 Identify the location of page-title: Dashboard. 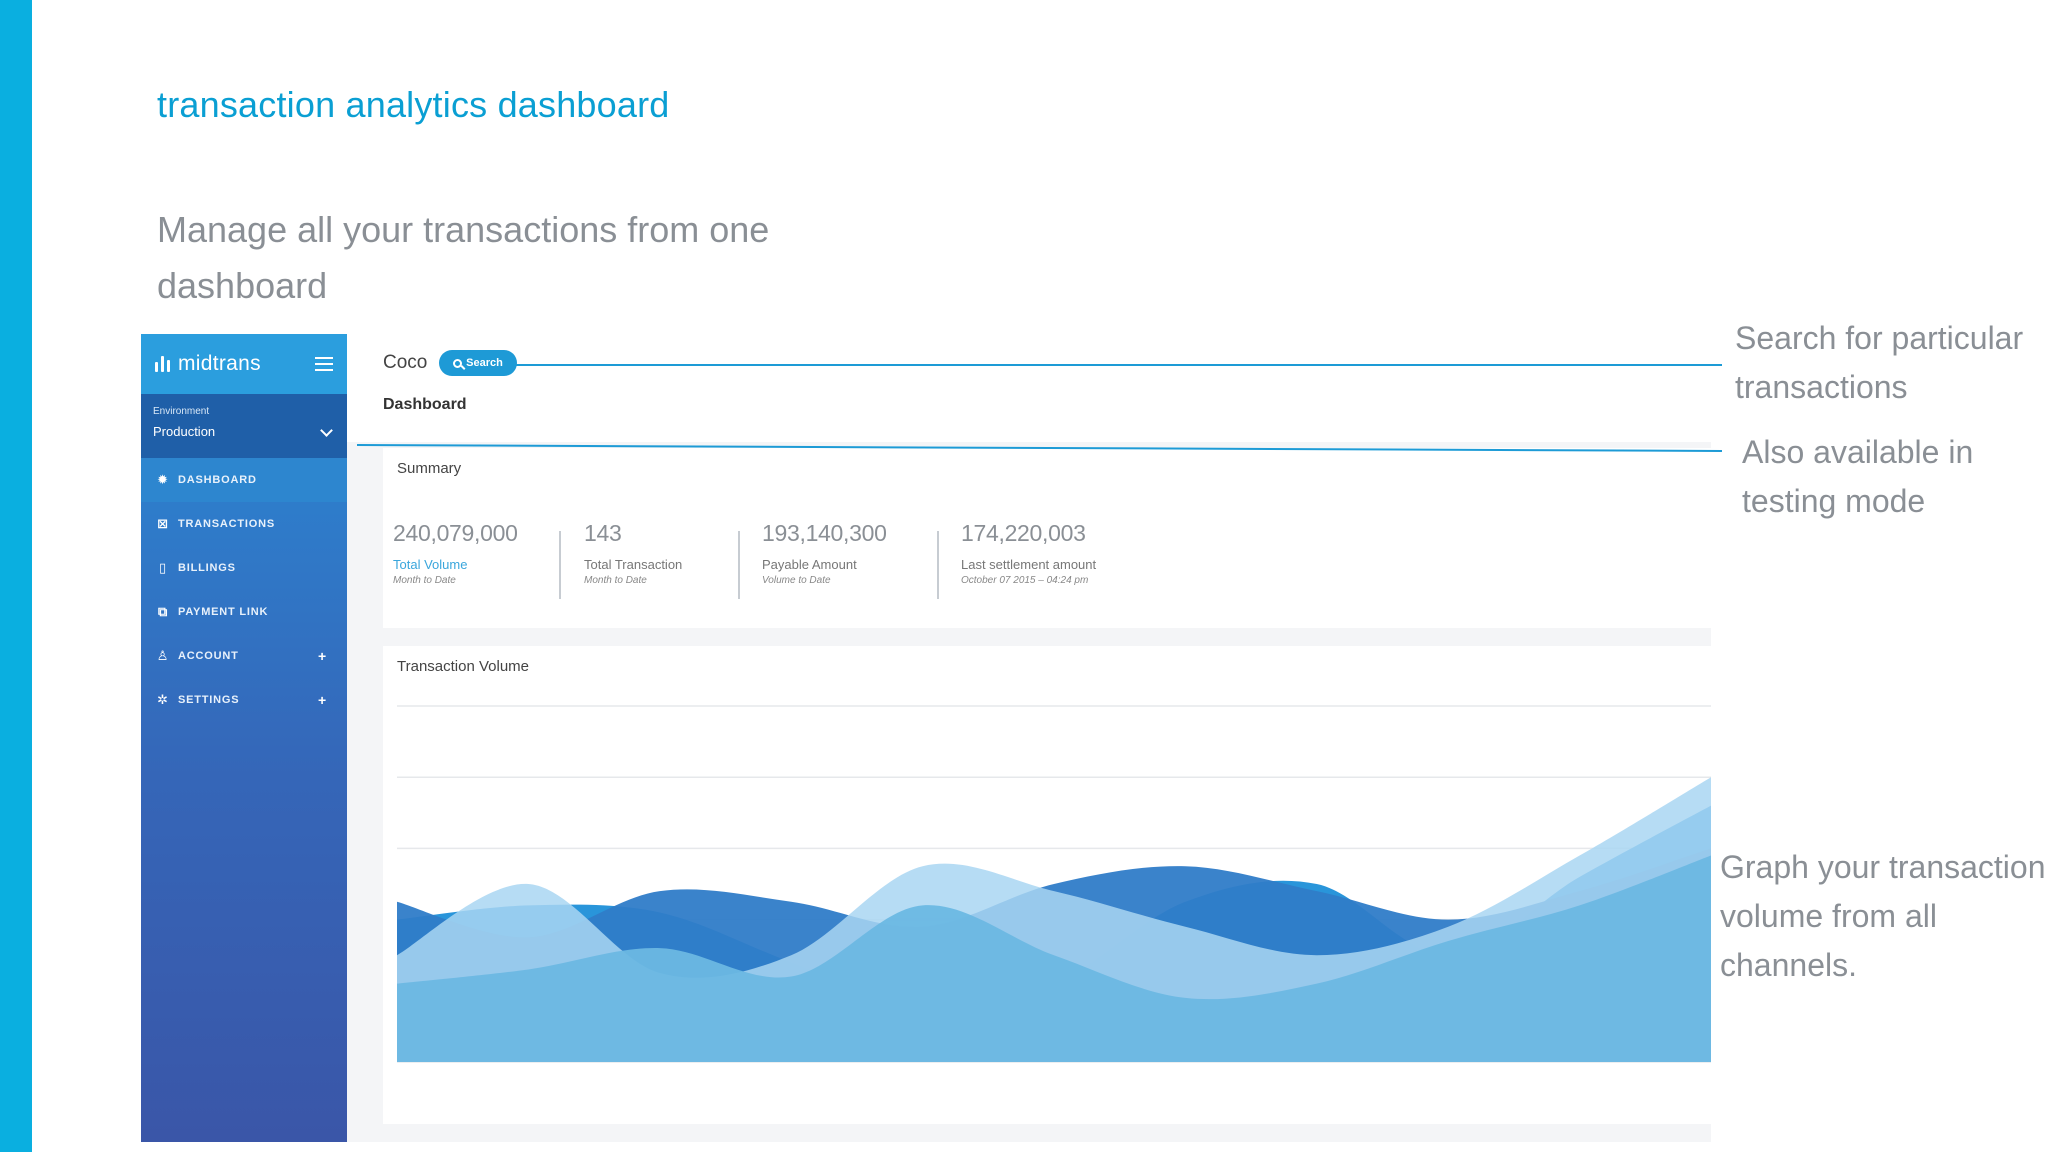
(425, 404).